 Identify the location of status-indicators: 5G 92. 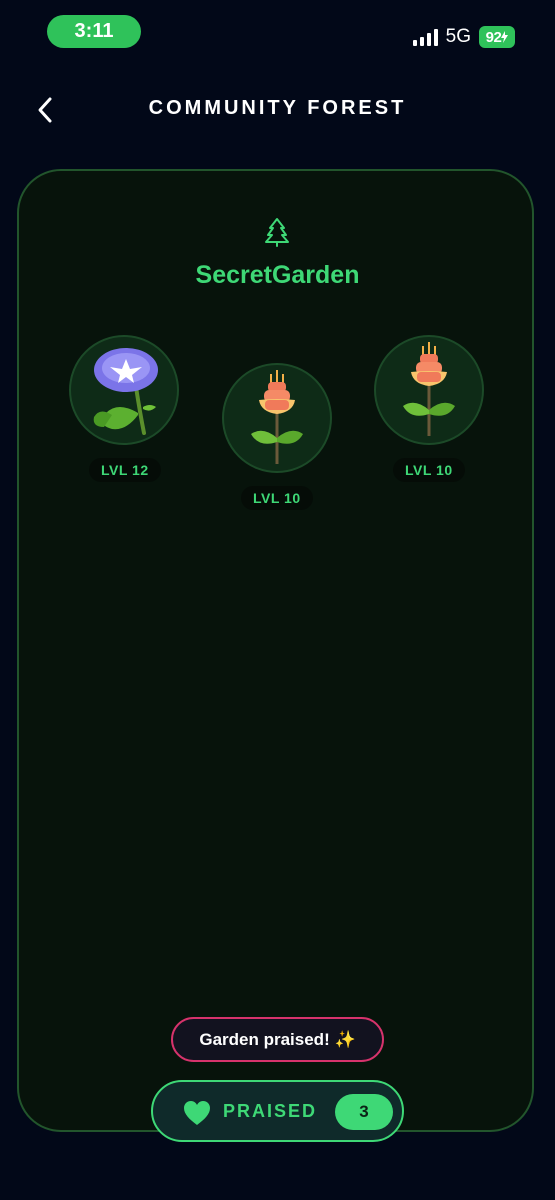
(463, 37).